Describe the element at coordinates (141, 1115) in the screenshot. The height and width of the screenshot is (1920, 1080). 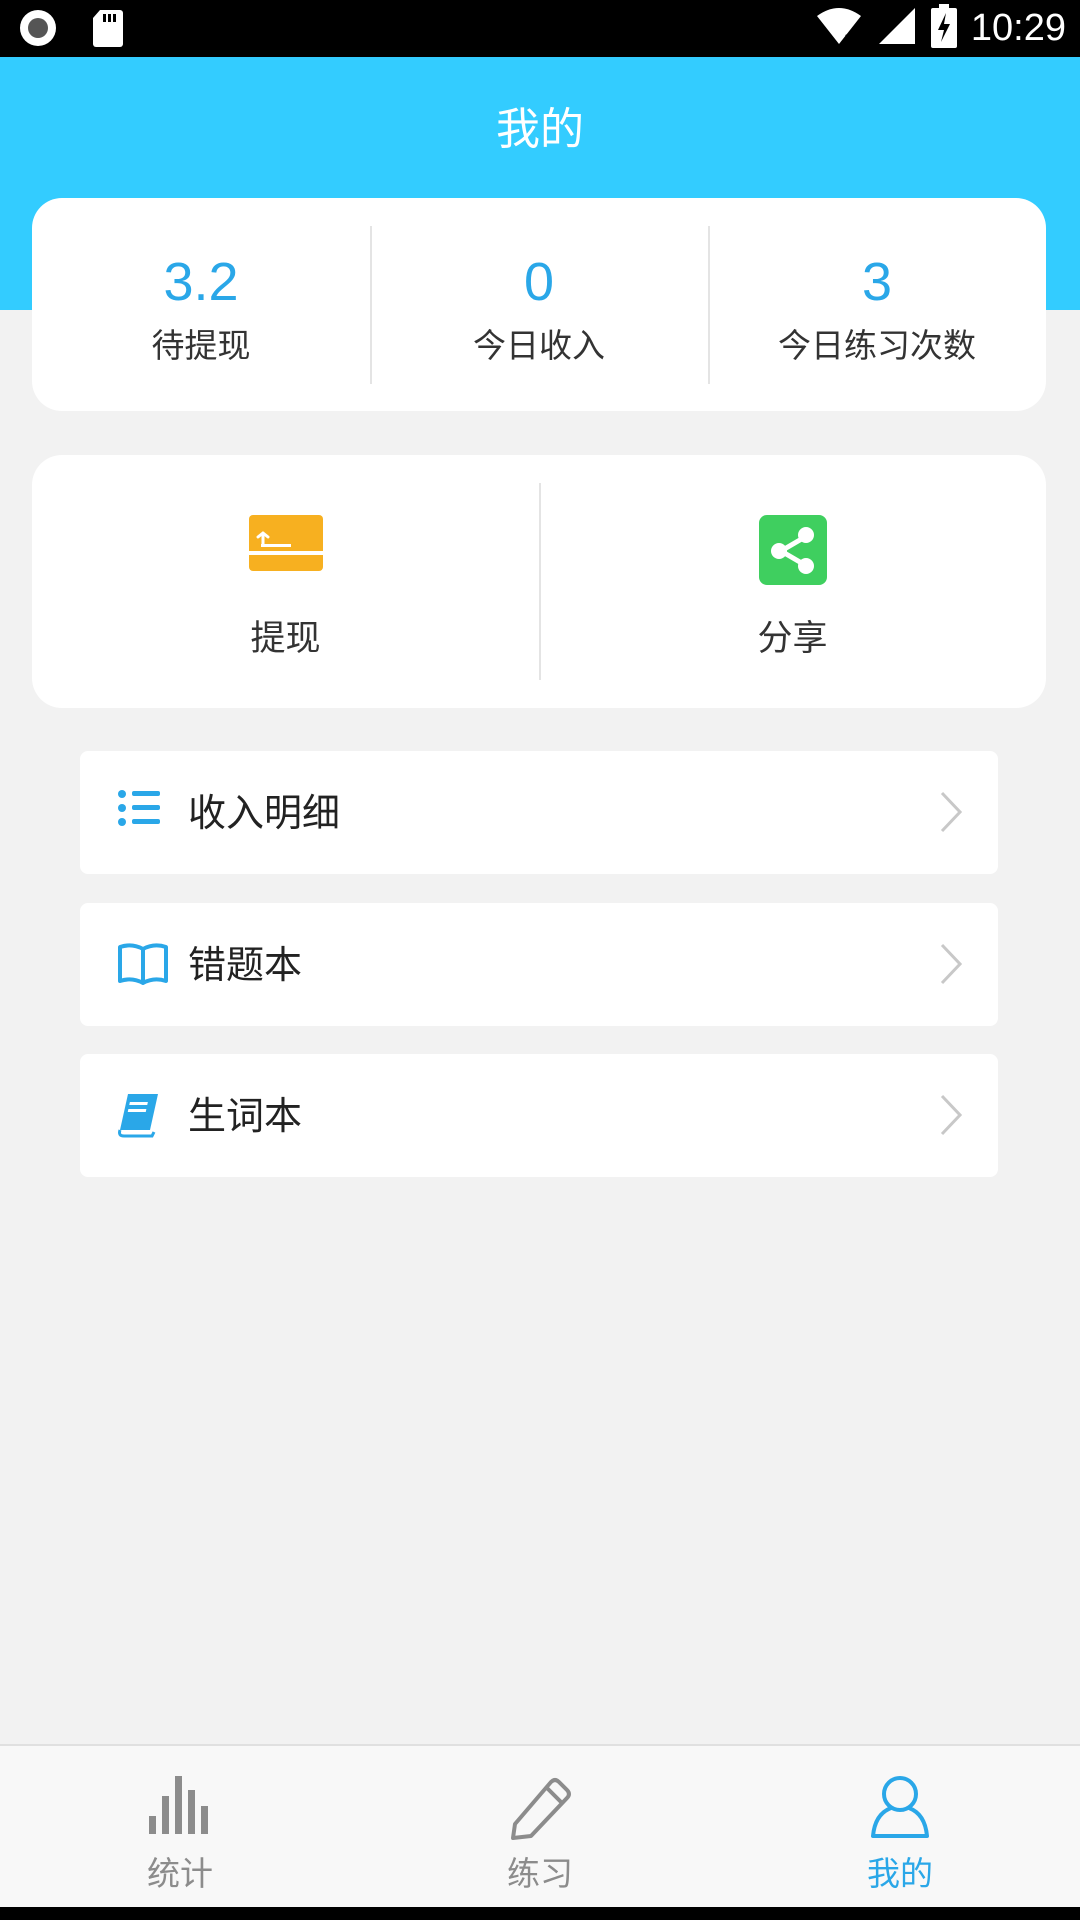
I see `notebook-icon` at that location.